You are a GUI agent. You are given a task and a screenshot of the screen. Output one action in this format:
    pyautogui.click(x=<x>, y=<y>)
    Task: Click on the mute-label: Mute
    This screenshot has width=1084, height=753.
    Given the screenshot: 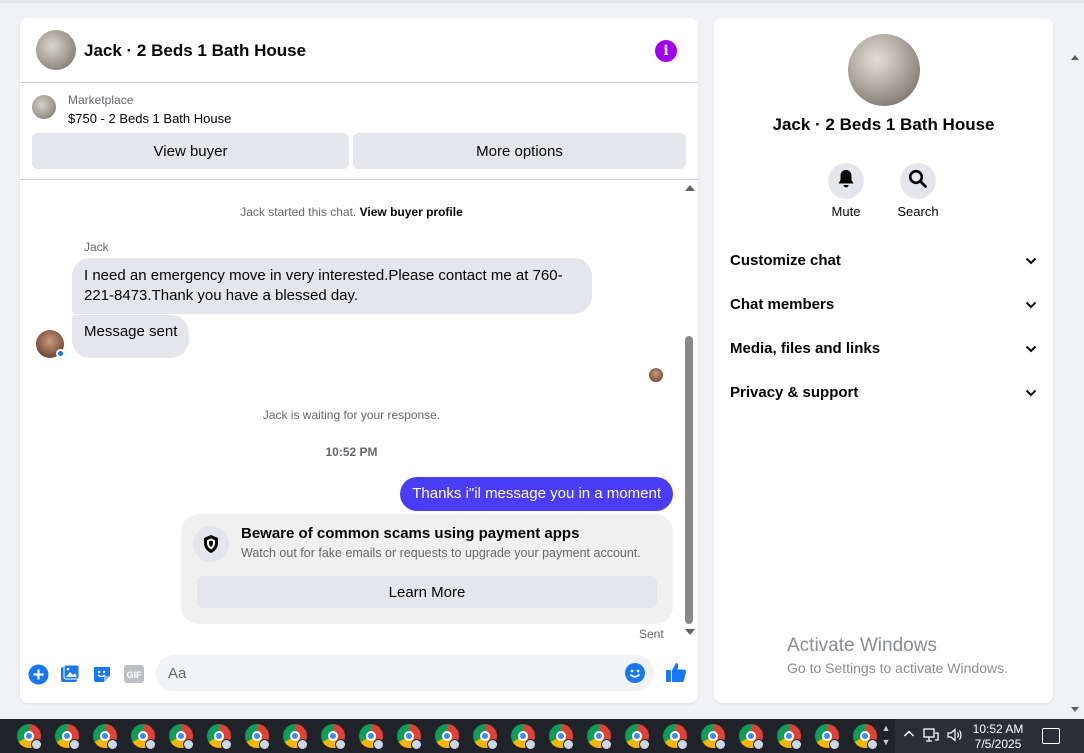 What is the action you would take?
    pyautogui.click(x=846, y=211)
    